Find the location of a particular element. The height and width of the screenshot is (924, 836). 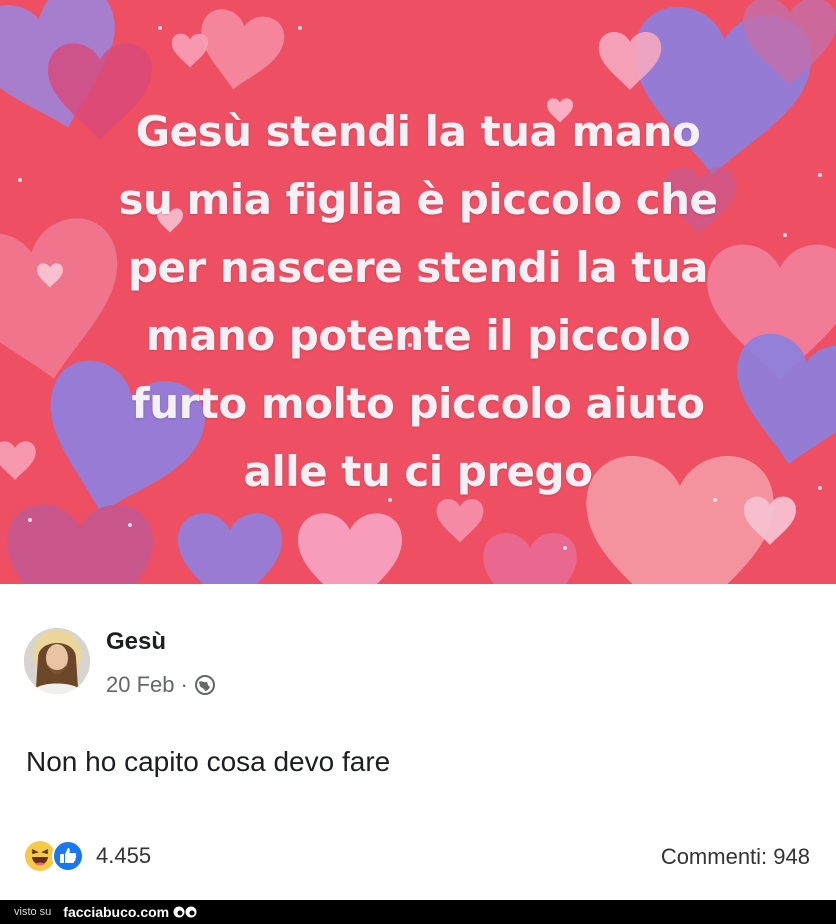

globe-icon is located at coordinates (205, 685).